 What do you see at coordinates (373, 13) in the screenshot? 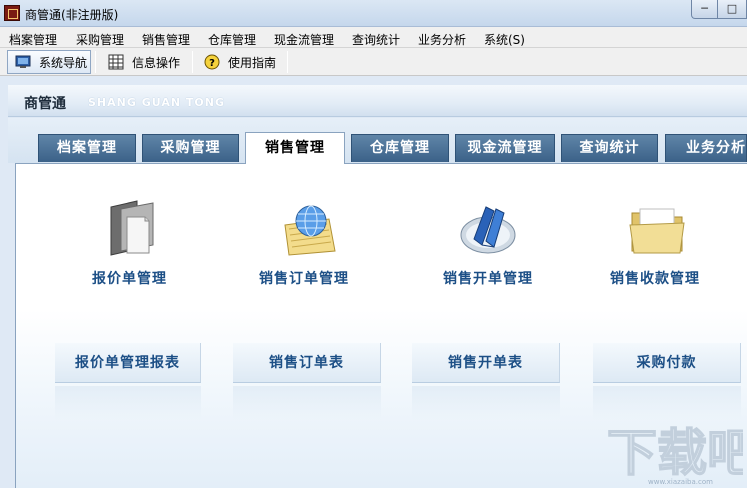
I see `title-bar: 商管通(非注册版) ─ □` at bounding box center [373, 13].